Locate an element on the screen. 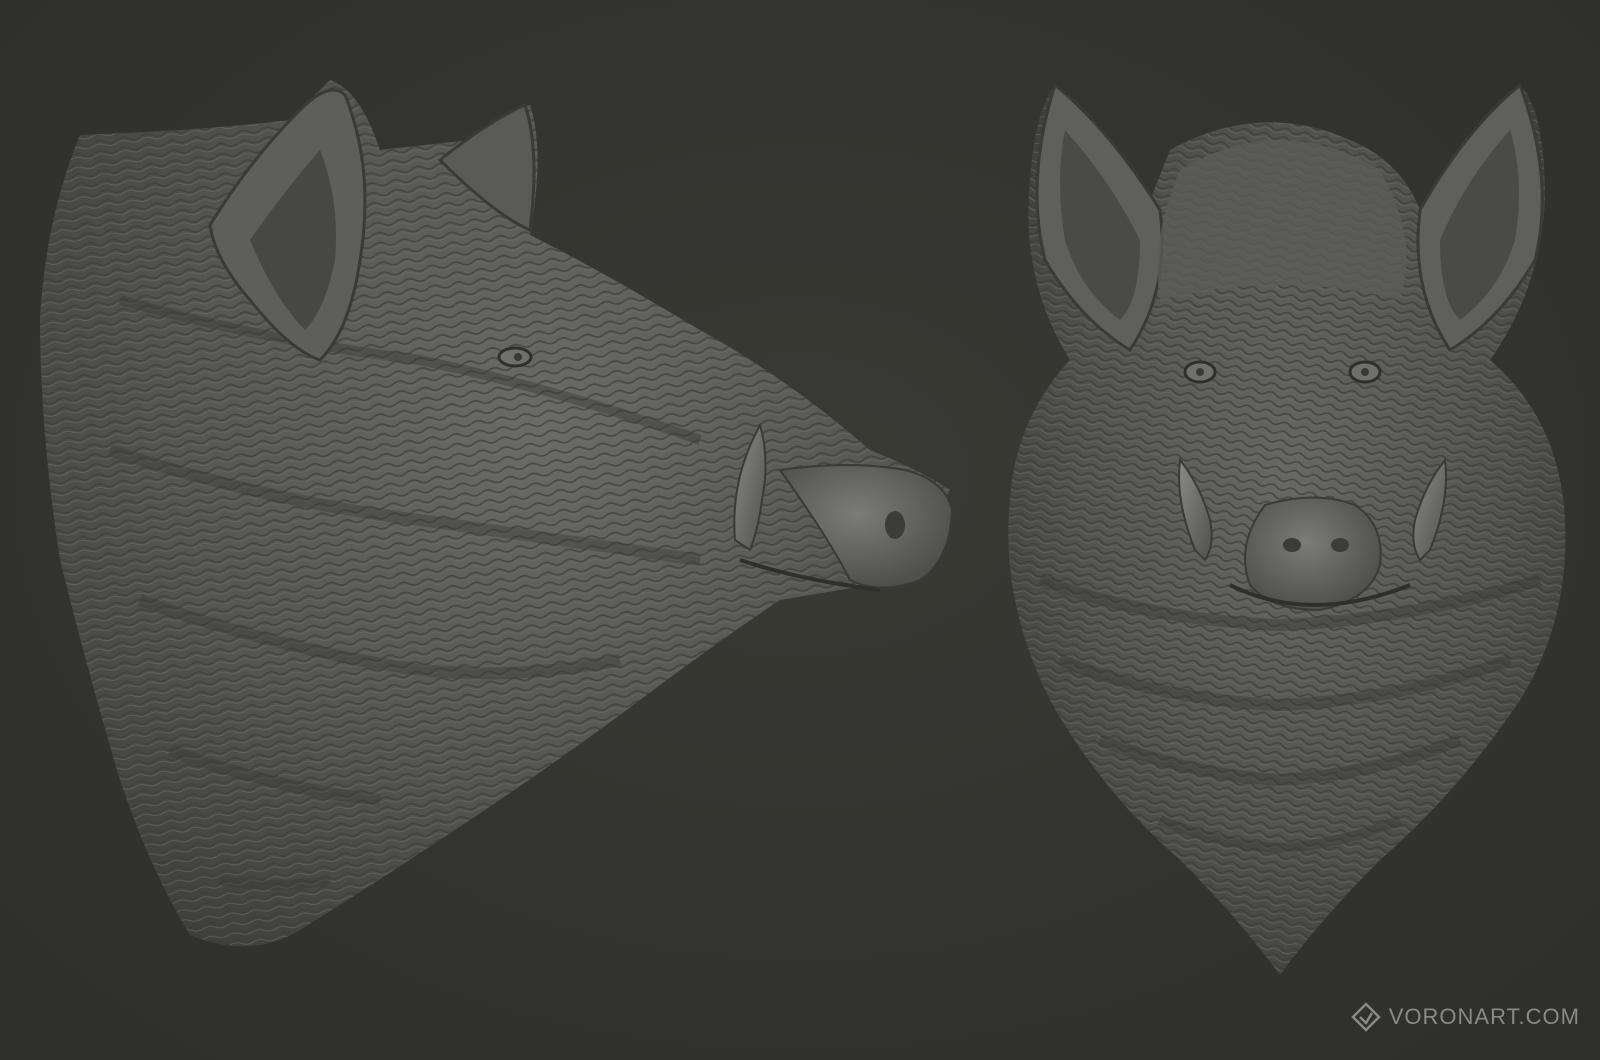  watermark-text: VORONART.COM is located at coordinates (1484, 1016).